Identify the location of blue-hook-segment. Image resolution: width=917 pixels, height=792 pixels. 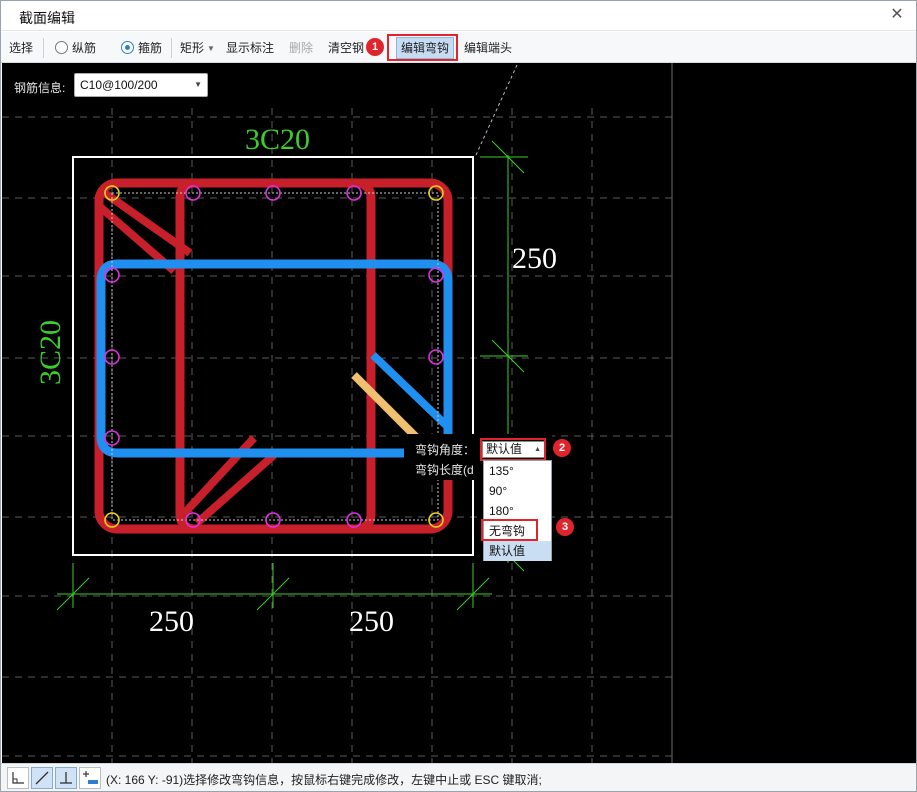
(410, 391).